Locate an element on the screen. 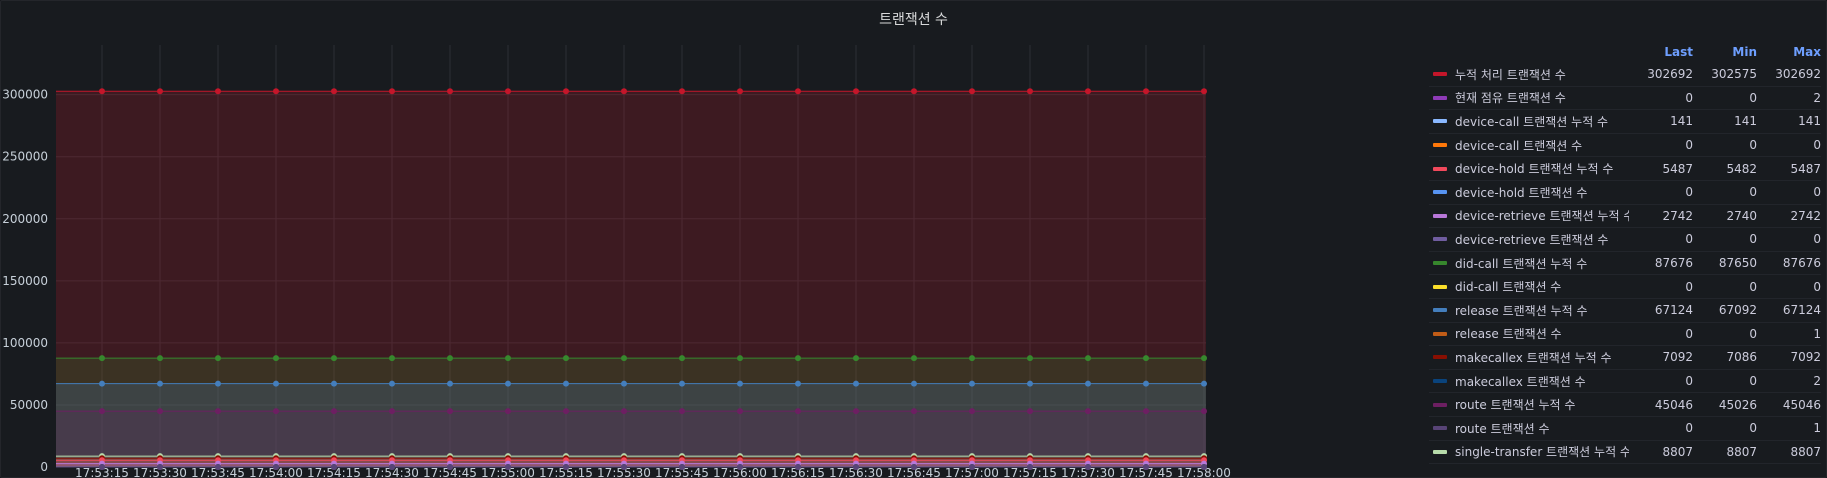 Image resolution: width=1827 pixels, height=478 pixels. legend-series-name: single-transfer 트랜잭션 누적 수 is located at coordinates (1529, 451).